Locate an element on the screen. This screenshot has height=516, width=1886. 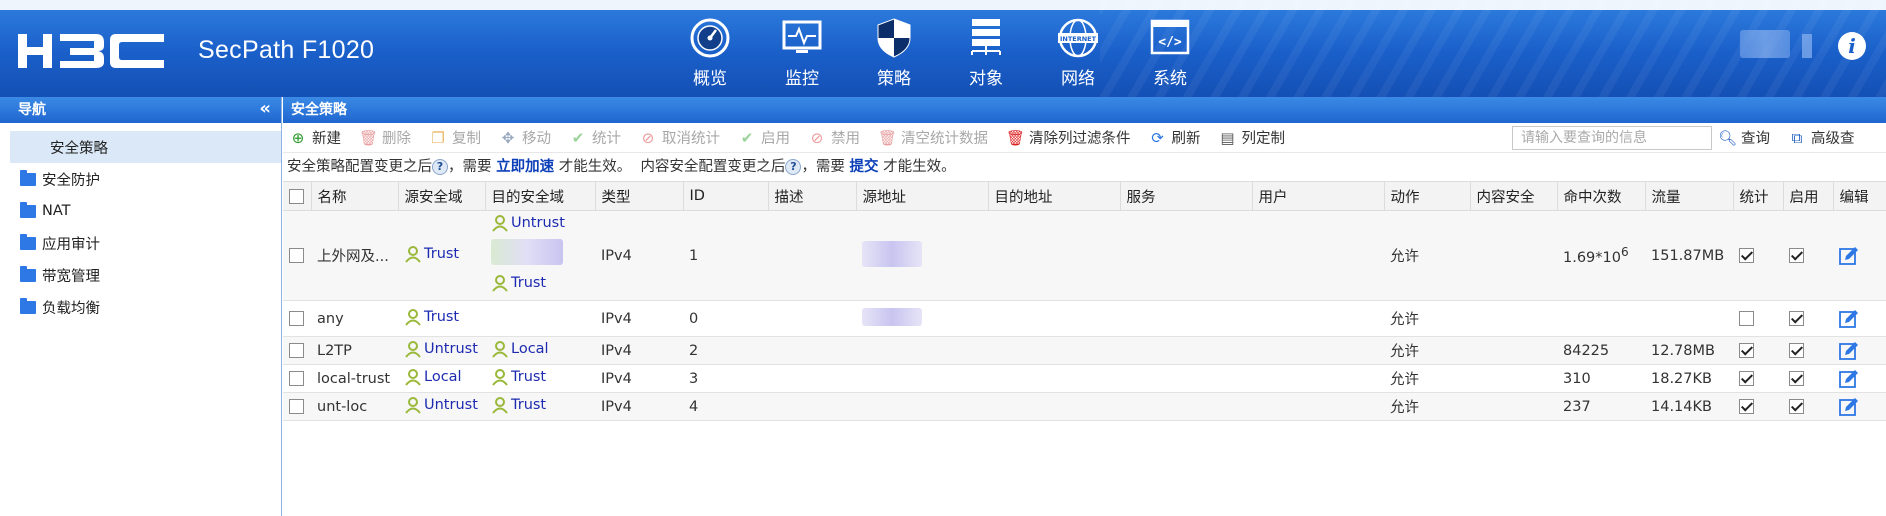
monitor-icon is located at coordinates (802, 36).